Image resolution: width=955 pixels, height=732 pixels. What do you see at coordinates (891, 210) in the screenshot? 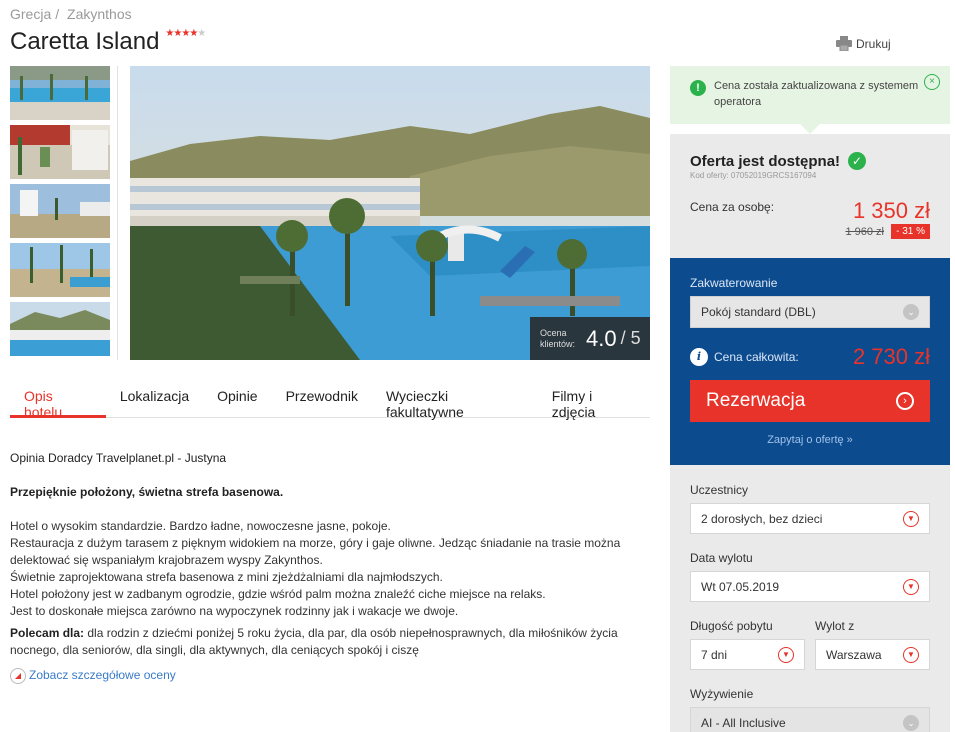
I see `price-value: 1 350 zł` at bounding box center [891, 210].